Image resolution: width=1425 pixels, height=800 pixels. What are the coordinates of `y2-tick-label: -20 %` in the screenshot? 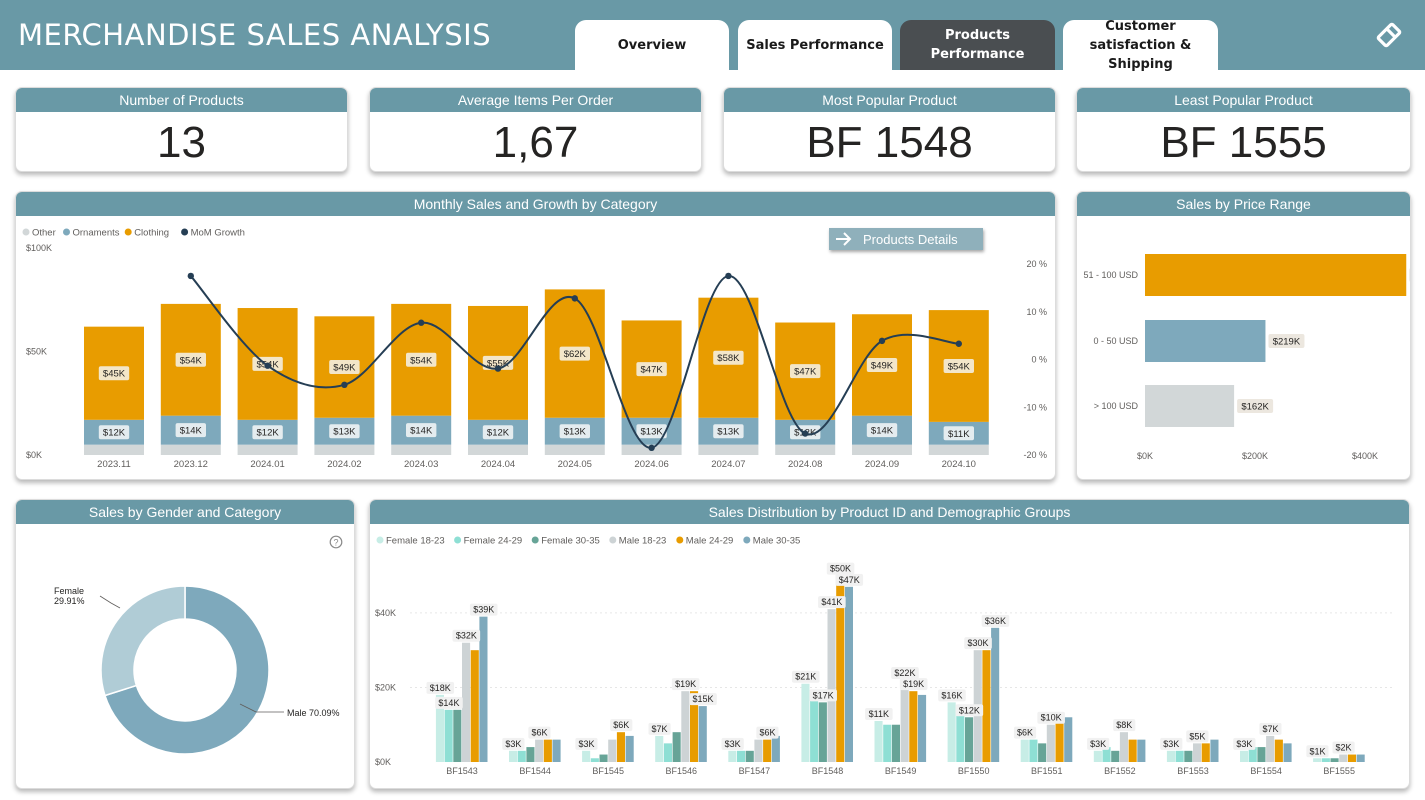 It's located at (1035, 455).